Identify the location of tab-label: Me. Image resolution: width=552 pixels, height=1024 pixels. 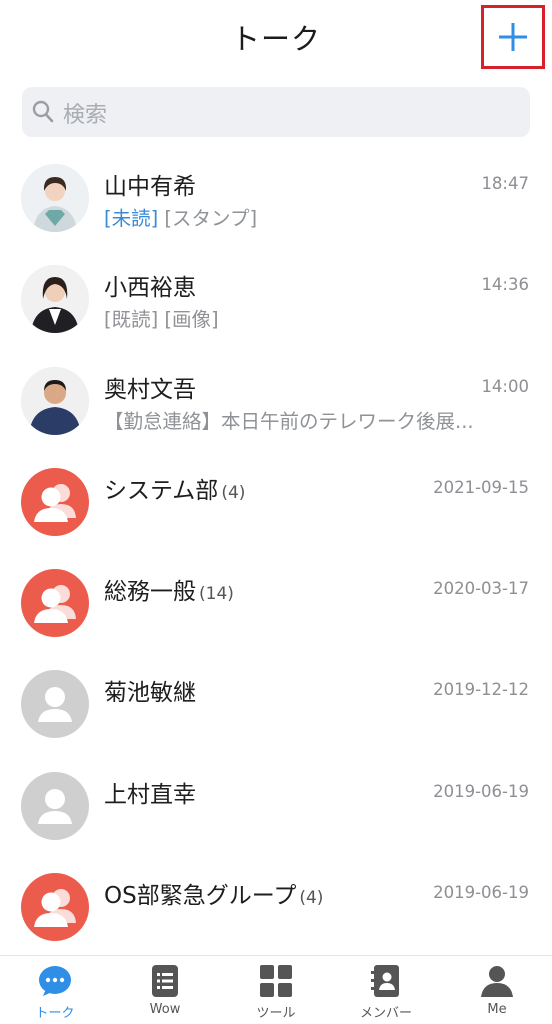
(497, 1009).